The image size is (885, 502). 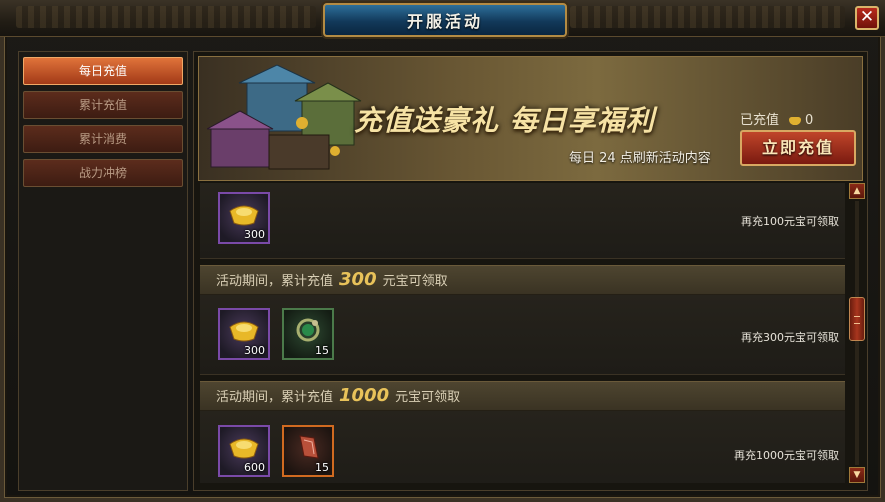 I want to click on banner-title: 充值送豪礼 每日享福利, so click(x=504, y=120).